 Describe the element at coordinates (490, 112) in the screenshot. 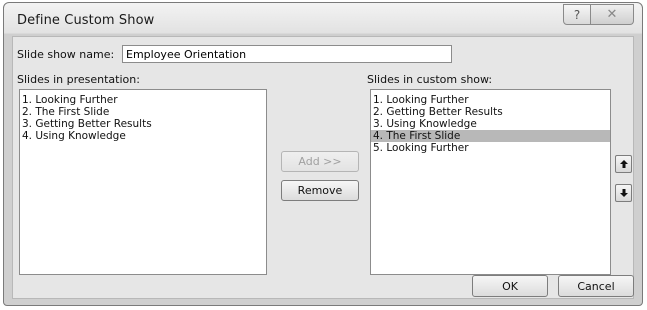

I see `list-item: 2. Getting Better Results` at that location.